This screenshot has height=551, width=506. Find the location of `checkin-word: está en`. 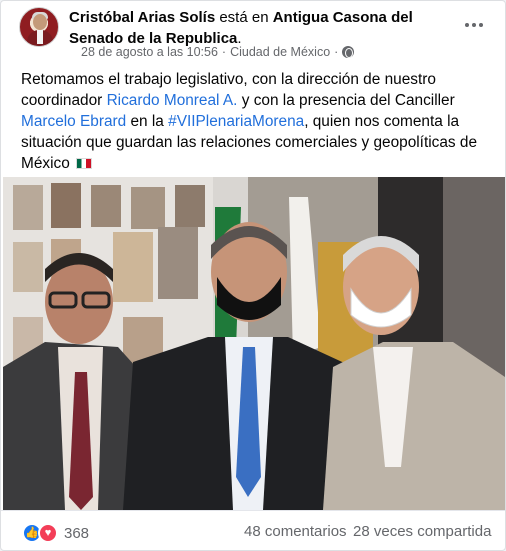

checkin-word: está en is located at coordinates (244, 17).